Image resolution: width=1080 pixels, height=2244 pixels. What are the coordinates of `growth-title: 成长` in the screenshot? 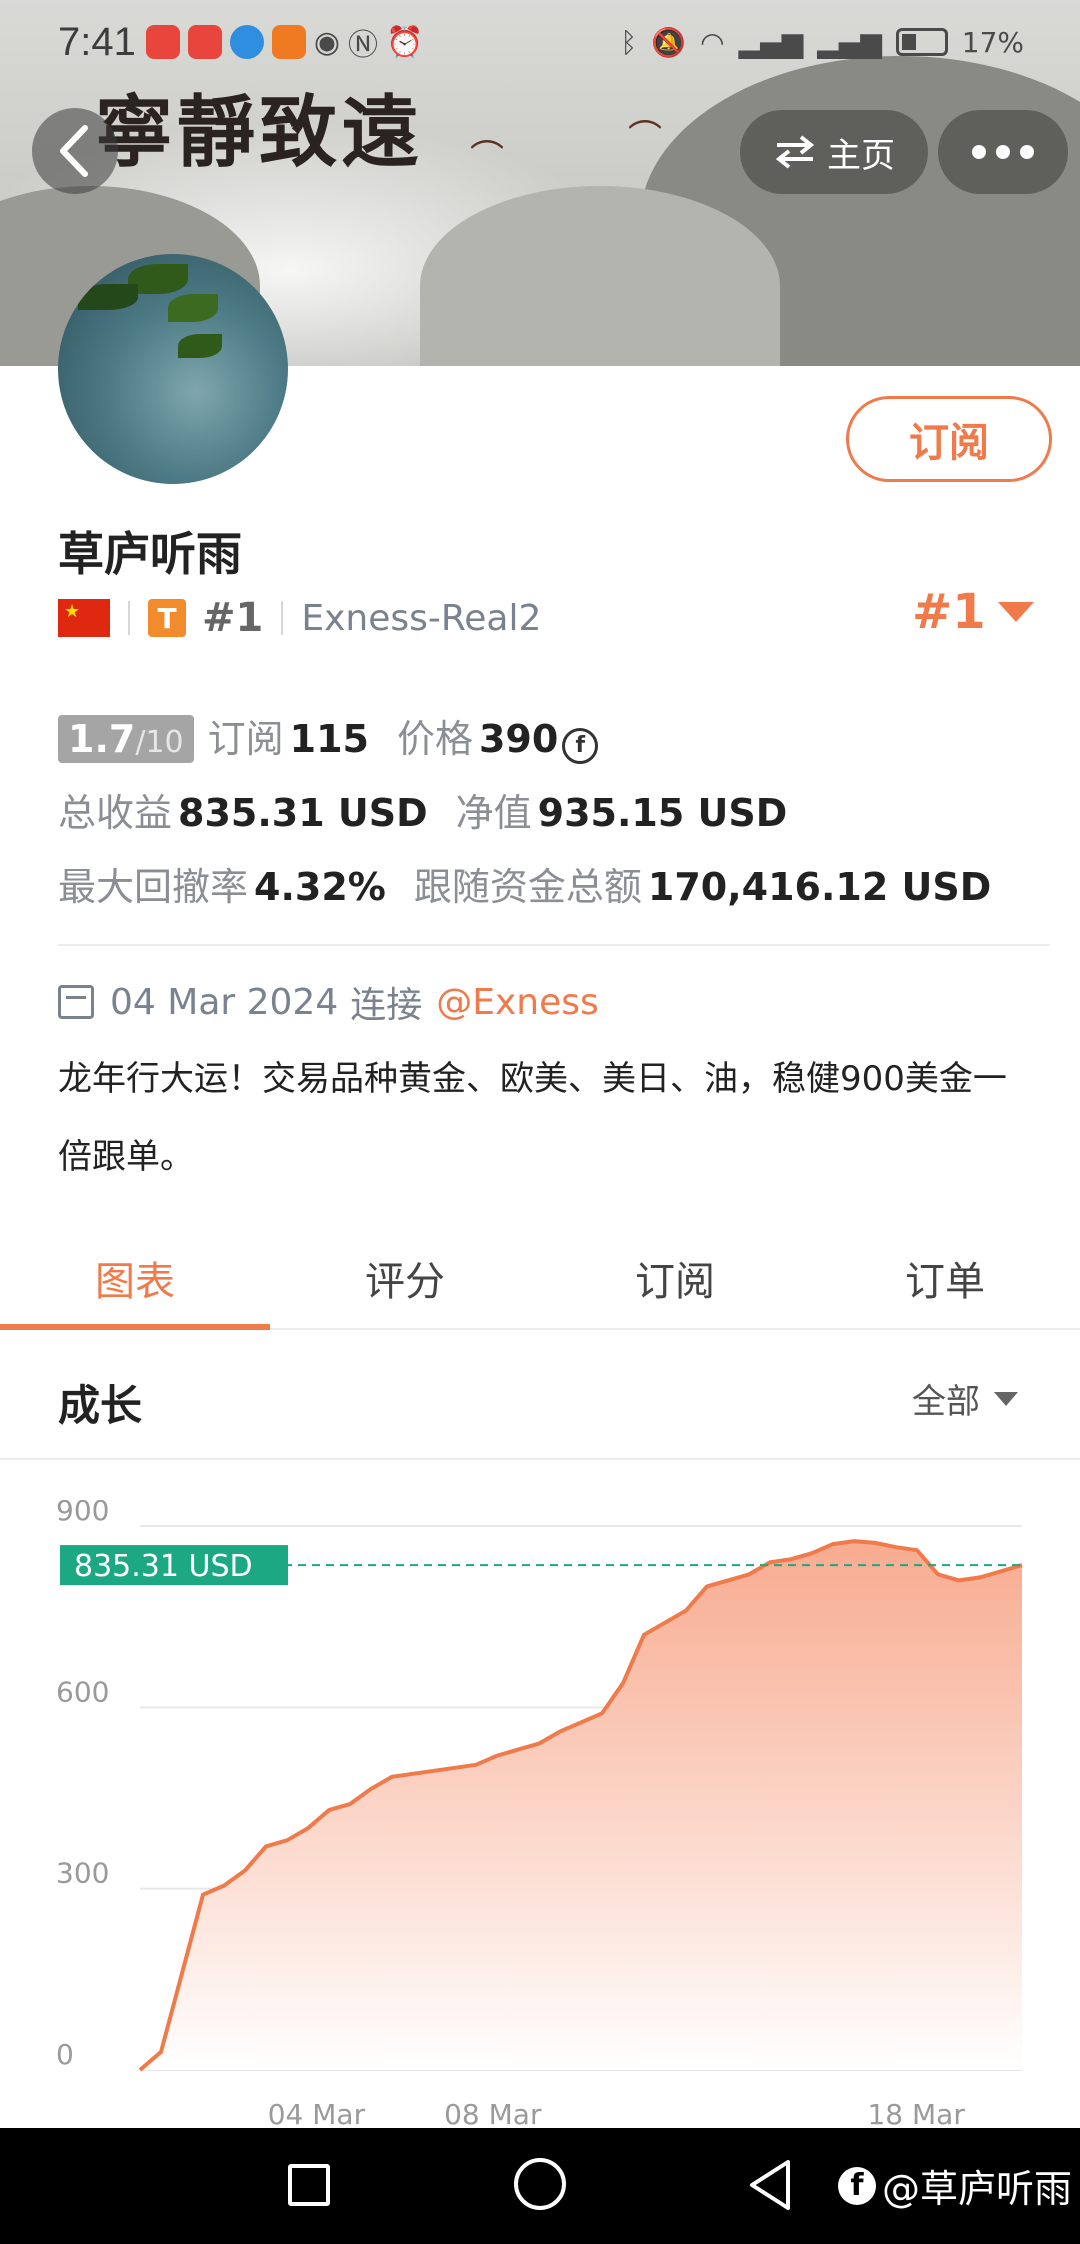 It's located at (100, 1405).